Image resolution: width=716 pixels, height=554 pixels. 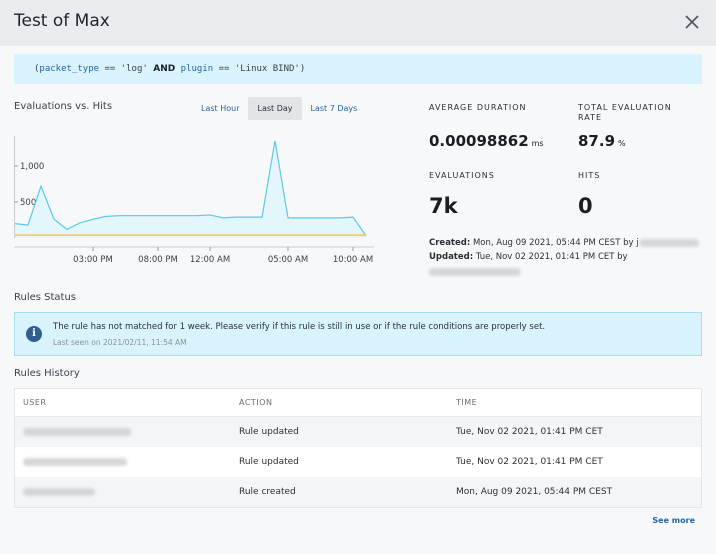 What do you see at coordinates (45, 297) in the screenshot?
I see `rules-status-title: Rules Status` at bounding box center [45, 297].